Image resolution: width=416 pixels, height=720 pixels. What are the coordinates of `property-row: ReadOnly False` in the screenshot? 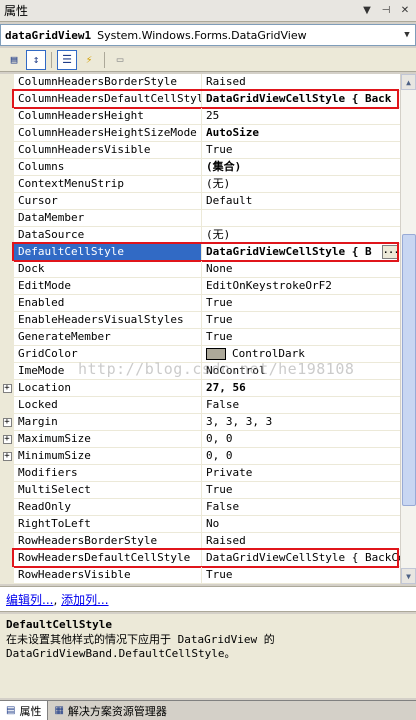 It's located at (200, 507).